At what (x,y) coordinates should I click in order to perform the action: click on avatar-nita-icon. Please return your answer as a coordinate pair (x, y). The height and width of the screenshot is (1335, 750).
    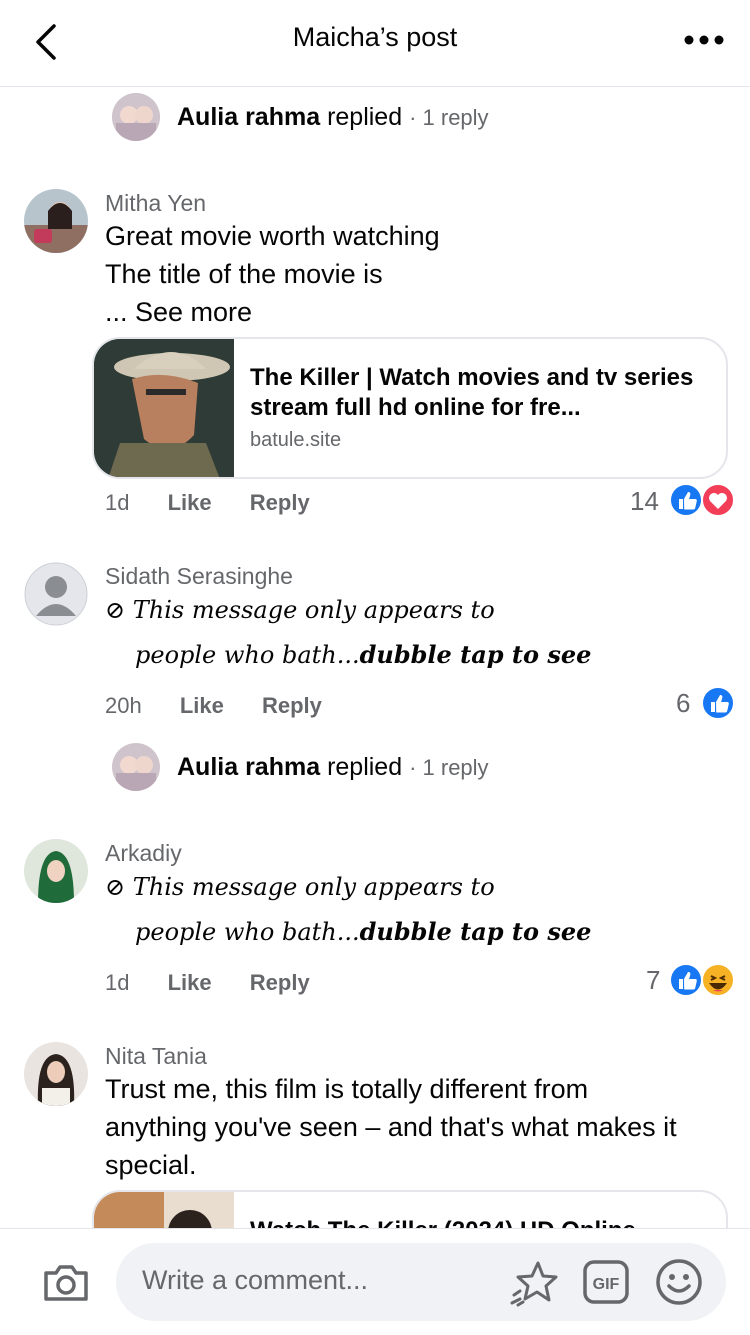
    Looking at the image, I should click on (56, 1074).